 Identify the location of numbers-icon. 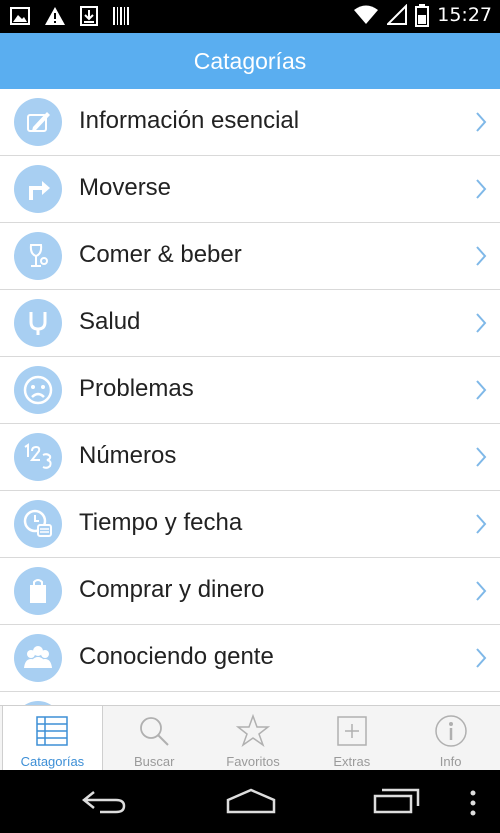
(38, 457).